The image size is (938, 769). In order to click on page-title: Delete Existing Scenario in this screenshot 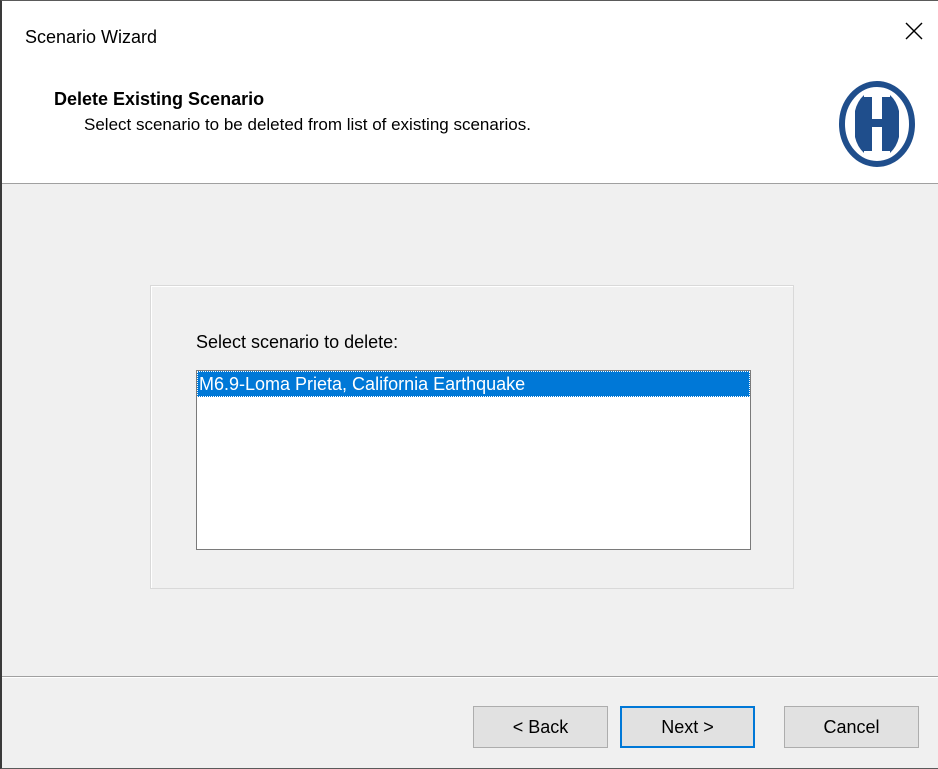, I will do `click(159, 99)`.